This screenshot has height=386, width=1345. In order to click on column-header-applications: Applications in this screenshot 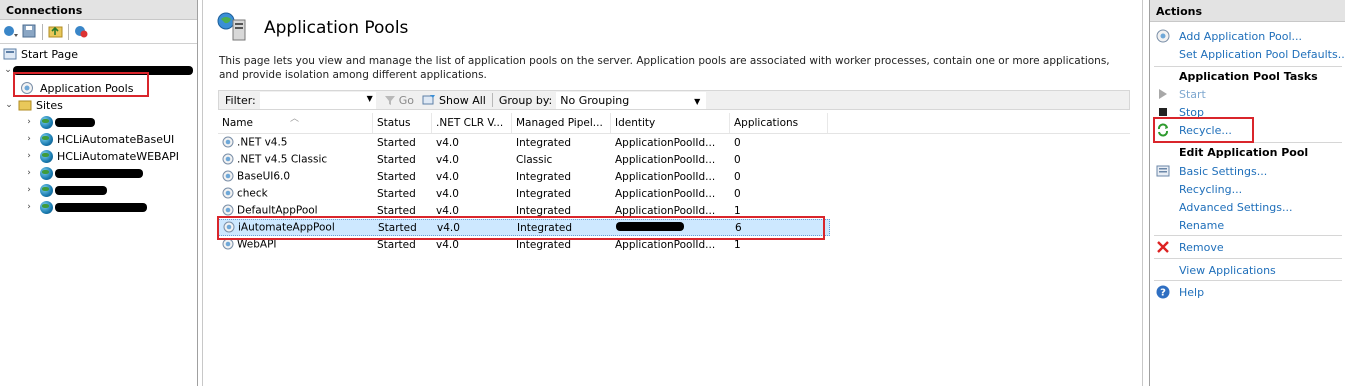, I will do `click(779, 123)`.